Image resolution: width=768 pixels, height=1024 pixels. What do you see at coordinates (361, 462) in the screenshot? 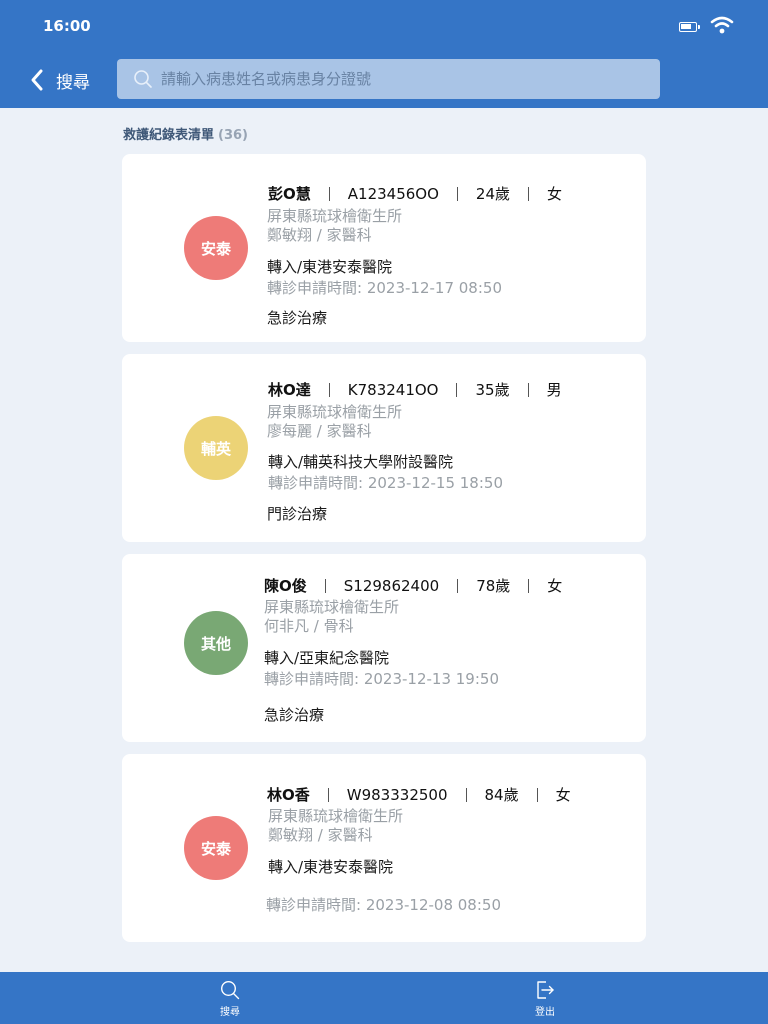
I see `transfer-destination: 轉入/輔英科技大學附設醫院` at bounding box center [361, 462].